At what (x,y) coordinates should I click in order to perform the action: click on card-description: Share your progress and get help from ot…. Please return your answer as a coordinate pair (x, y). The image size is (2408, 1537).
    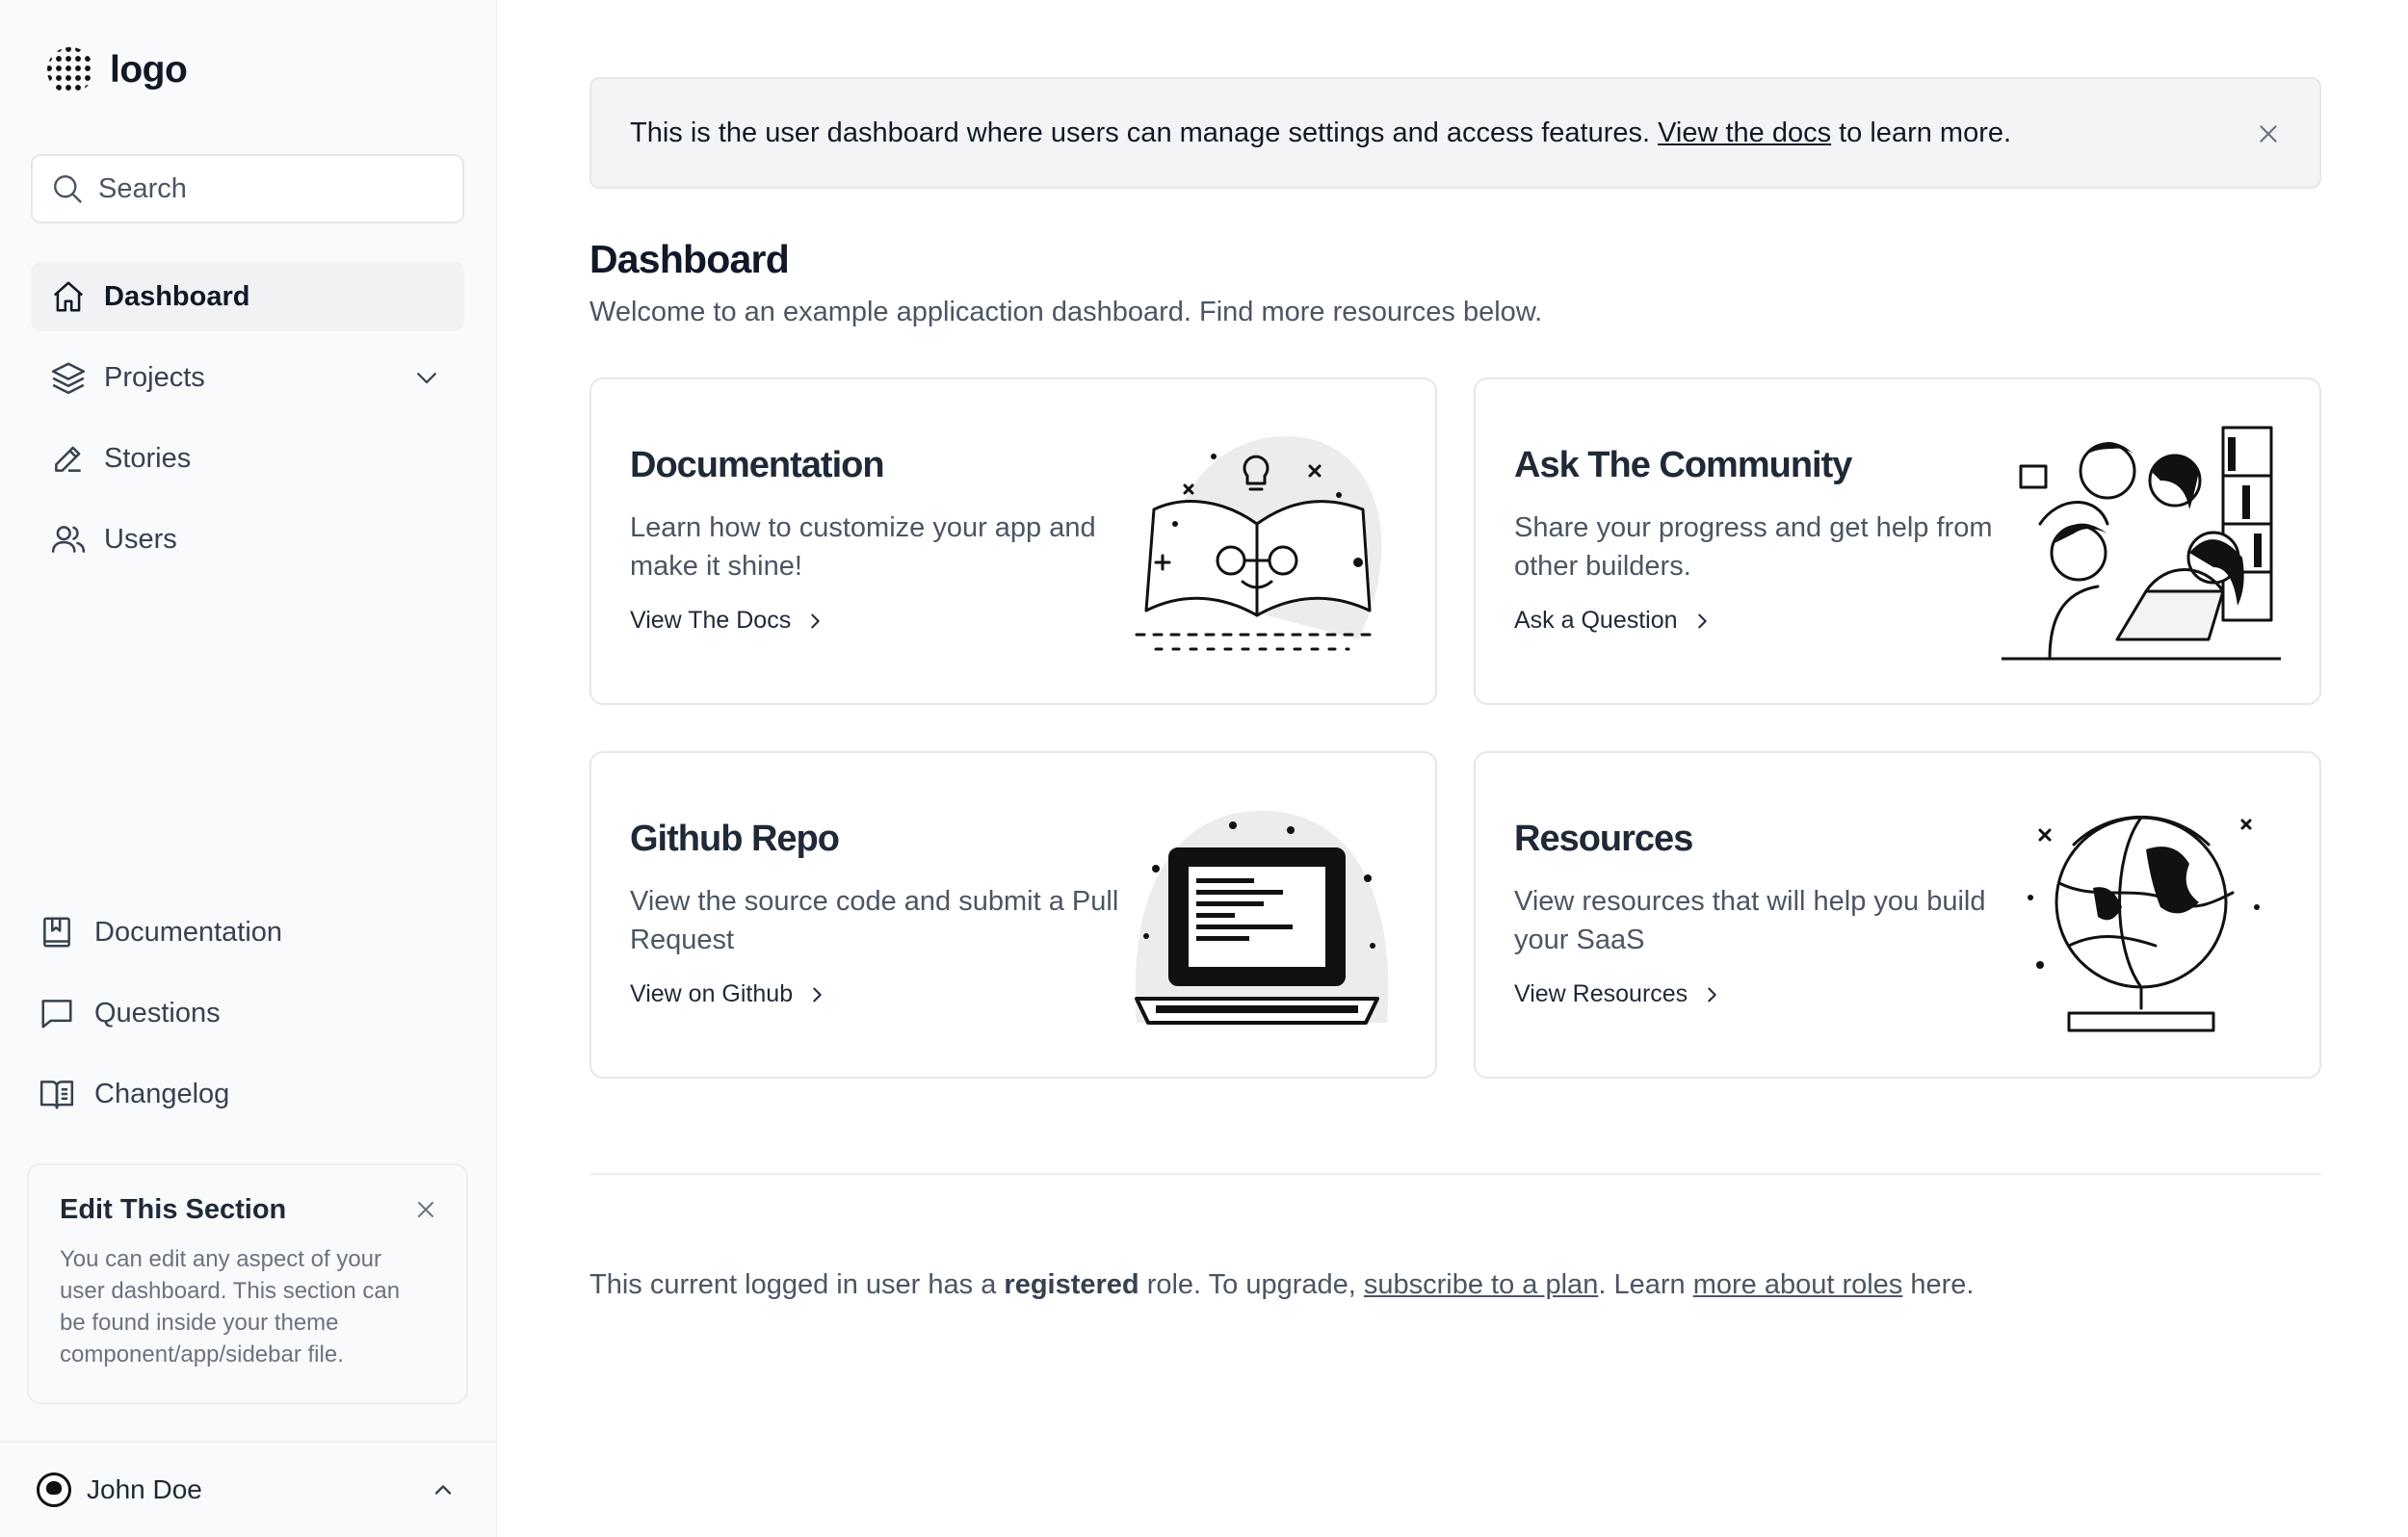
    Looking at the image, I should click on (1753, 547).